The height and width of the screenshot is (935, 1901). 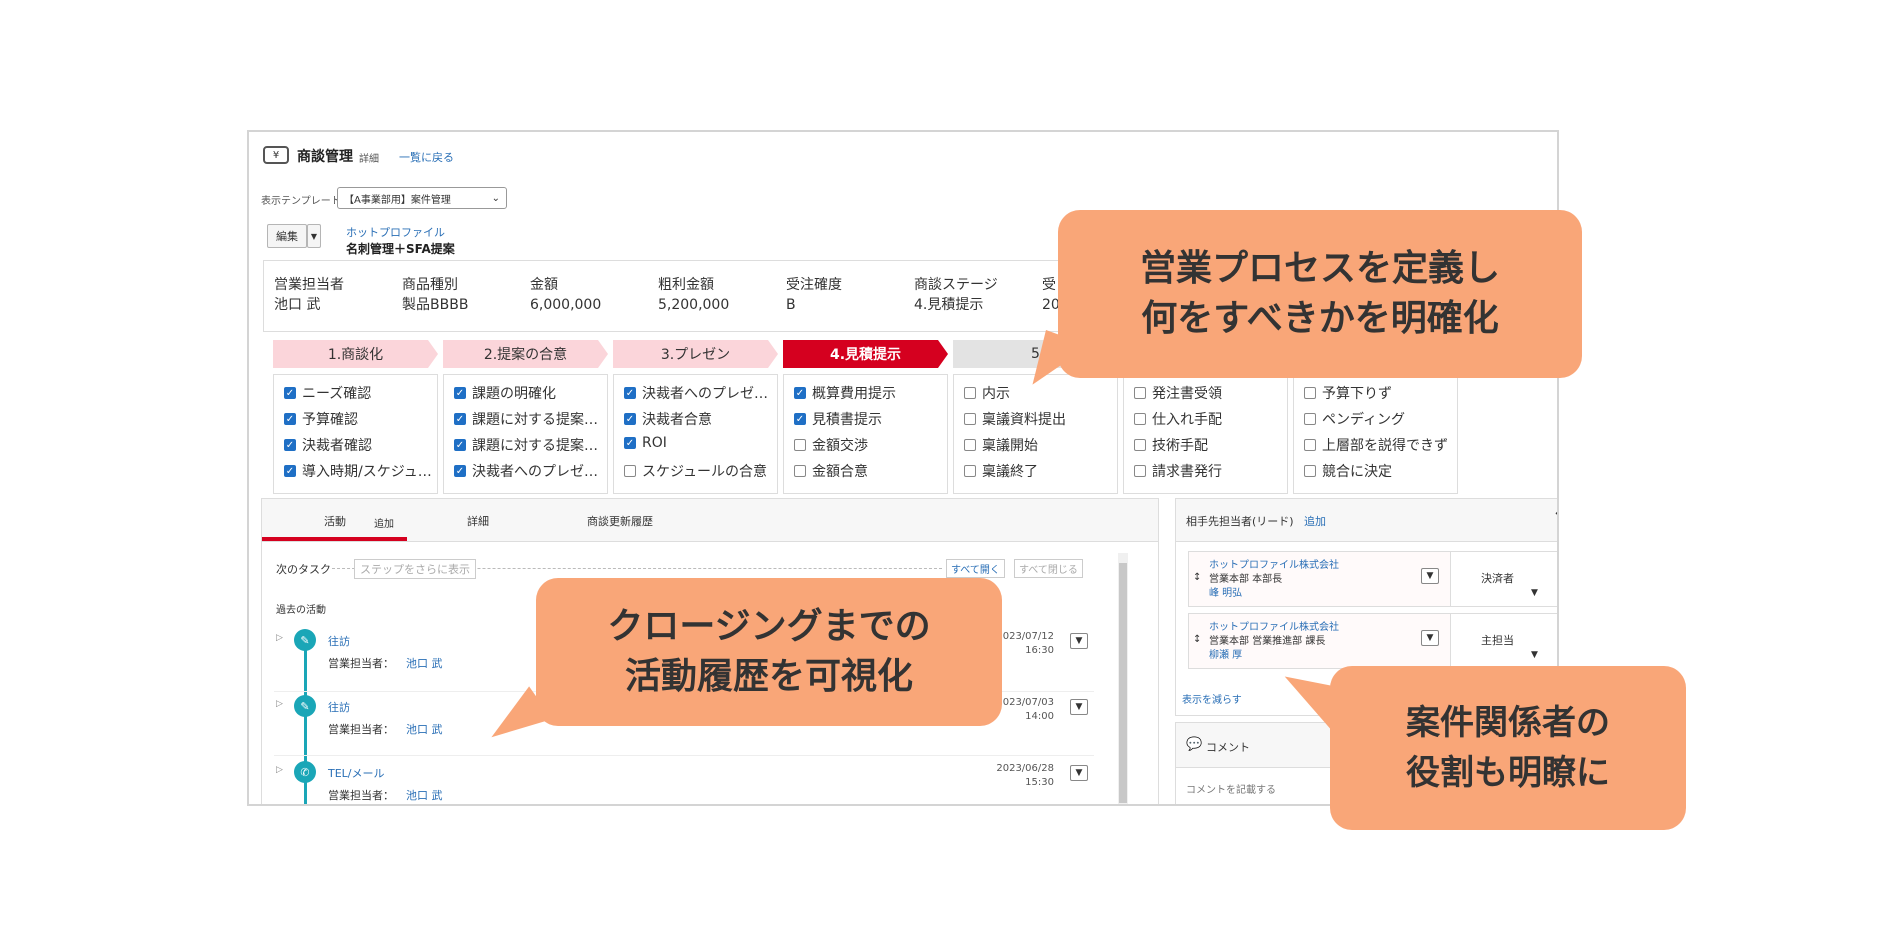 What do you see at coordinates (1178, 419) in the screenshot?
I see `checklist-item: 仕入れ手配` at bounding box center [1178, 419].